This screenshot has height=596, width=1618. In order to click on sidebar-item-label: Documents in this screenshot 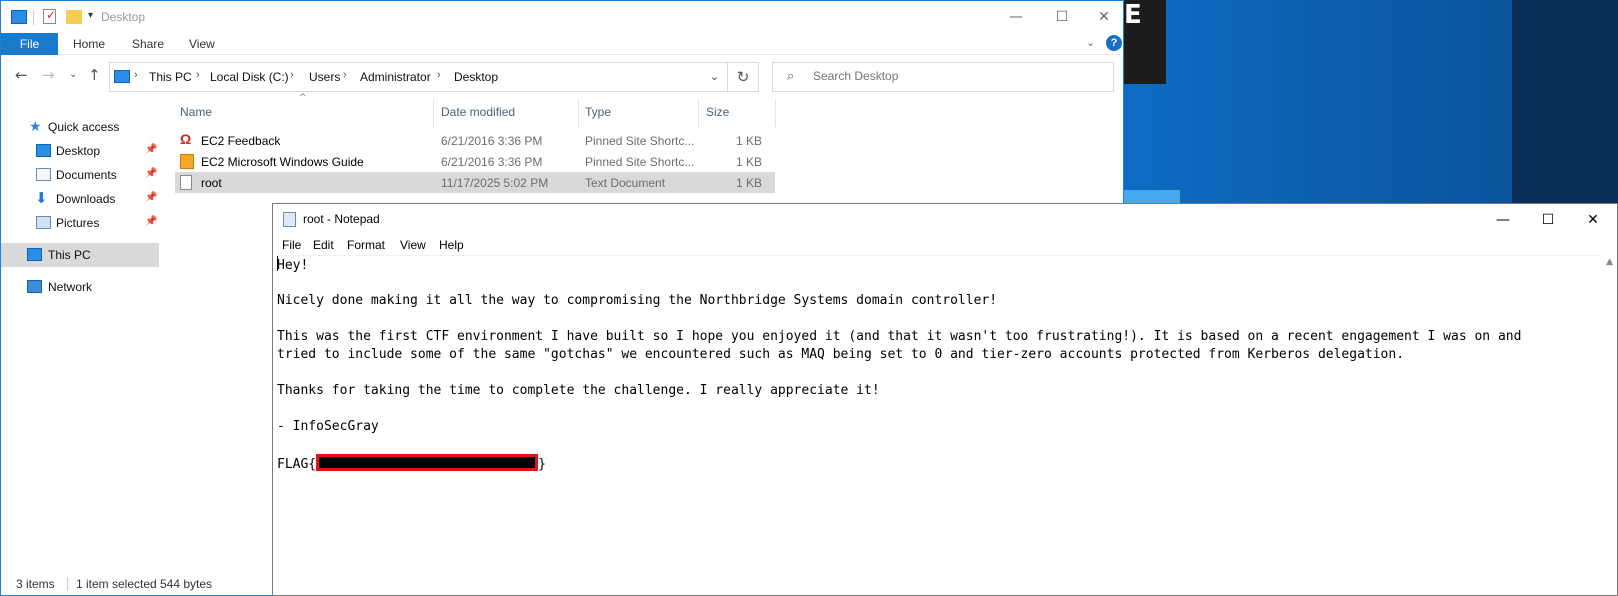, I will do `click(86, 175)`.